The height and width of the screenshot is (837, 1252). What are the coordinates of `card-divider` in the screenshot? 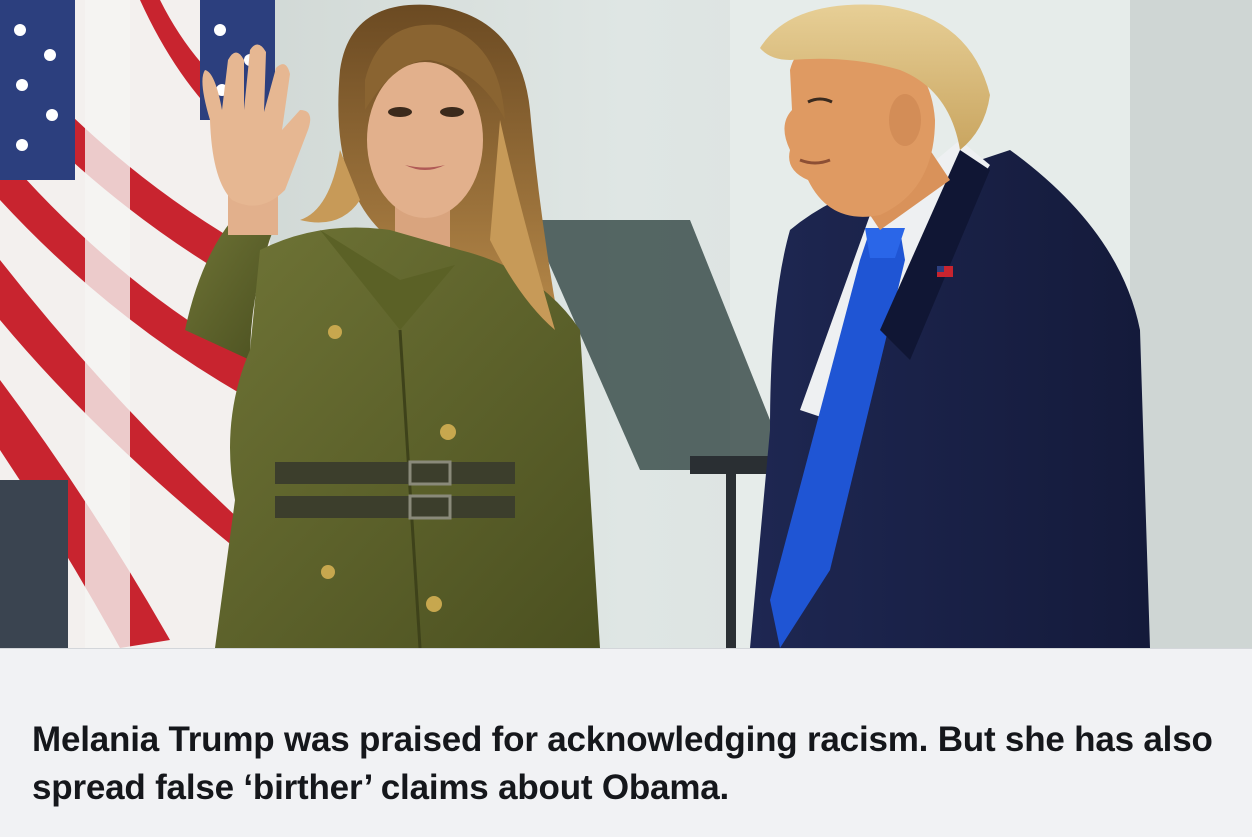 It's located at (626, 648).